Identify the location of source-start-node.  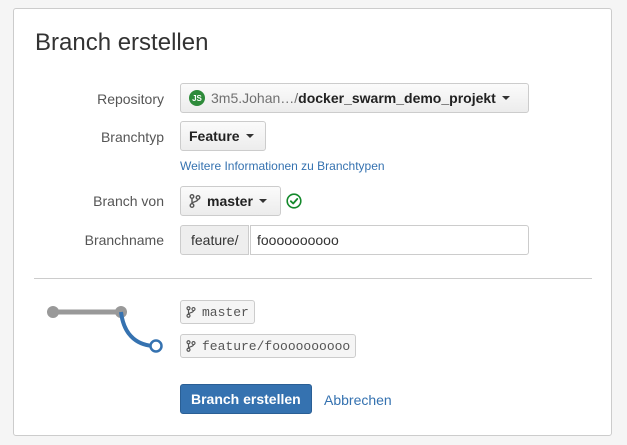
(53, 312).